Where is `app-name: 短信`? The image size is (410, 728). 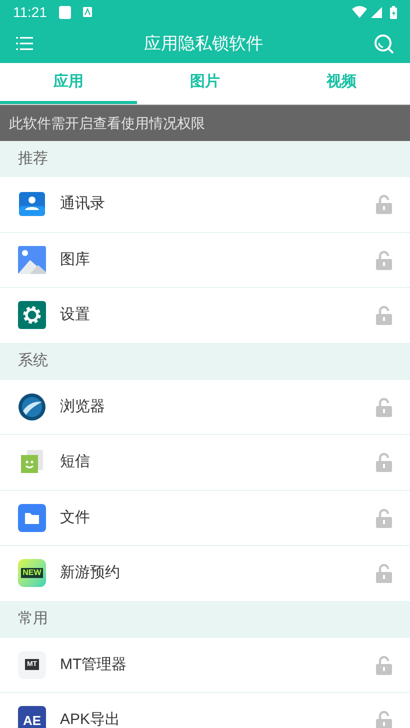
app-name: 短信 is located at coordinates (75, 462).